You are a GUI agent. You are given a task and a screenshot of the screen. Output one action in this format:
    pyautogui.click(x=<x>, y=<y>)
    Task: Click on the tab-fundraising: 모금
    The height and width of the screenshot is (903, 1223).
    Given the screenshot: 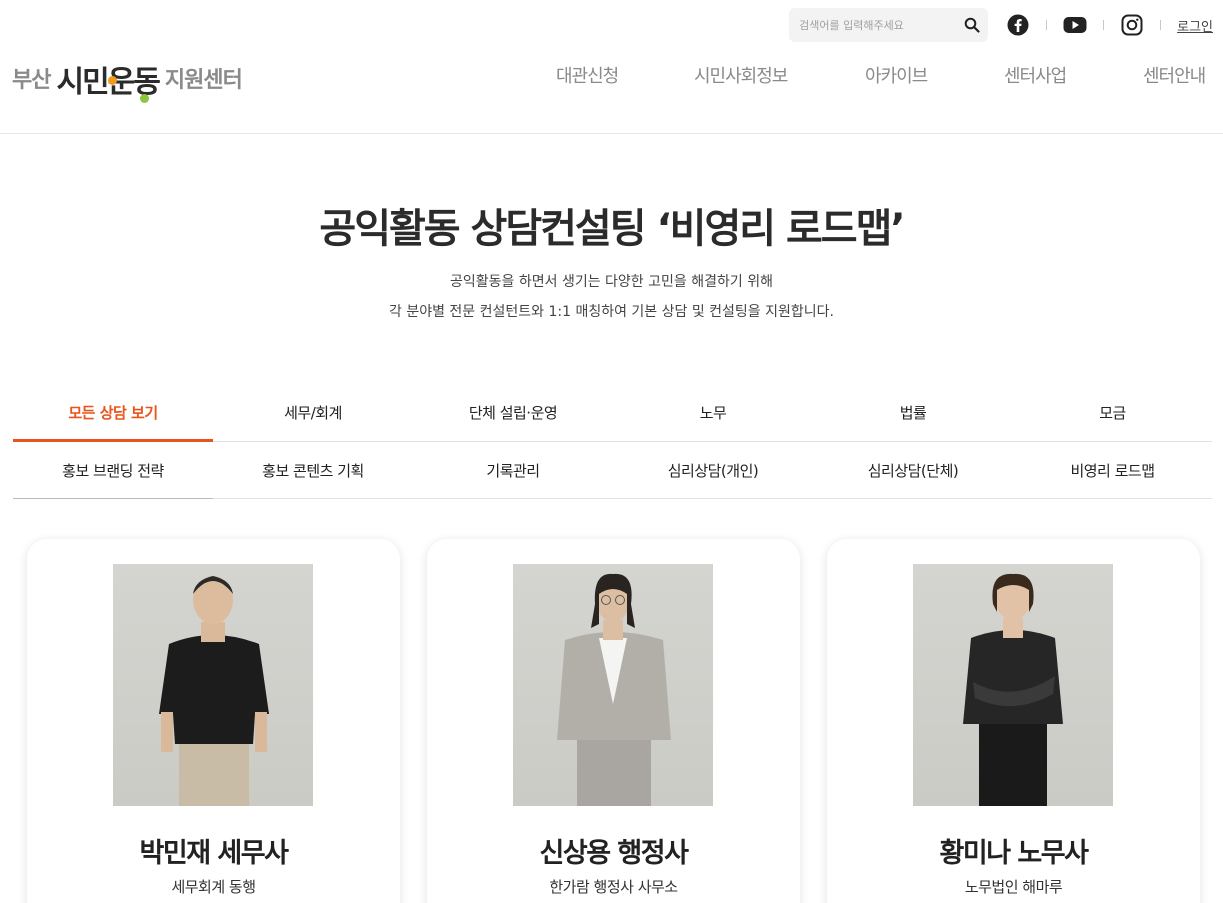 What is the action you would take?
    pyautogui.click(x=1112, y=412)
    